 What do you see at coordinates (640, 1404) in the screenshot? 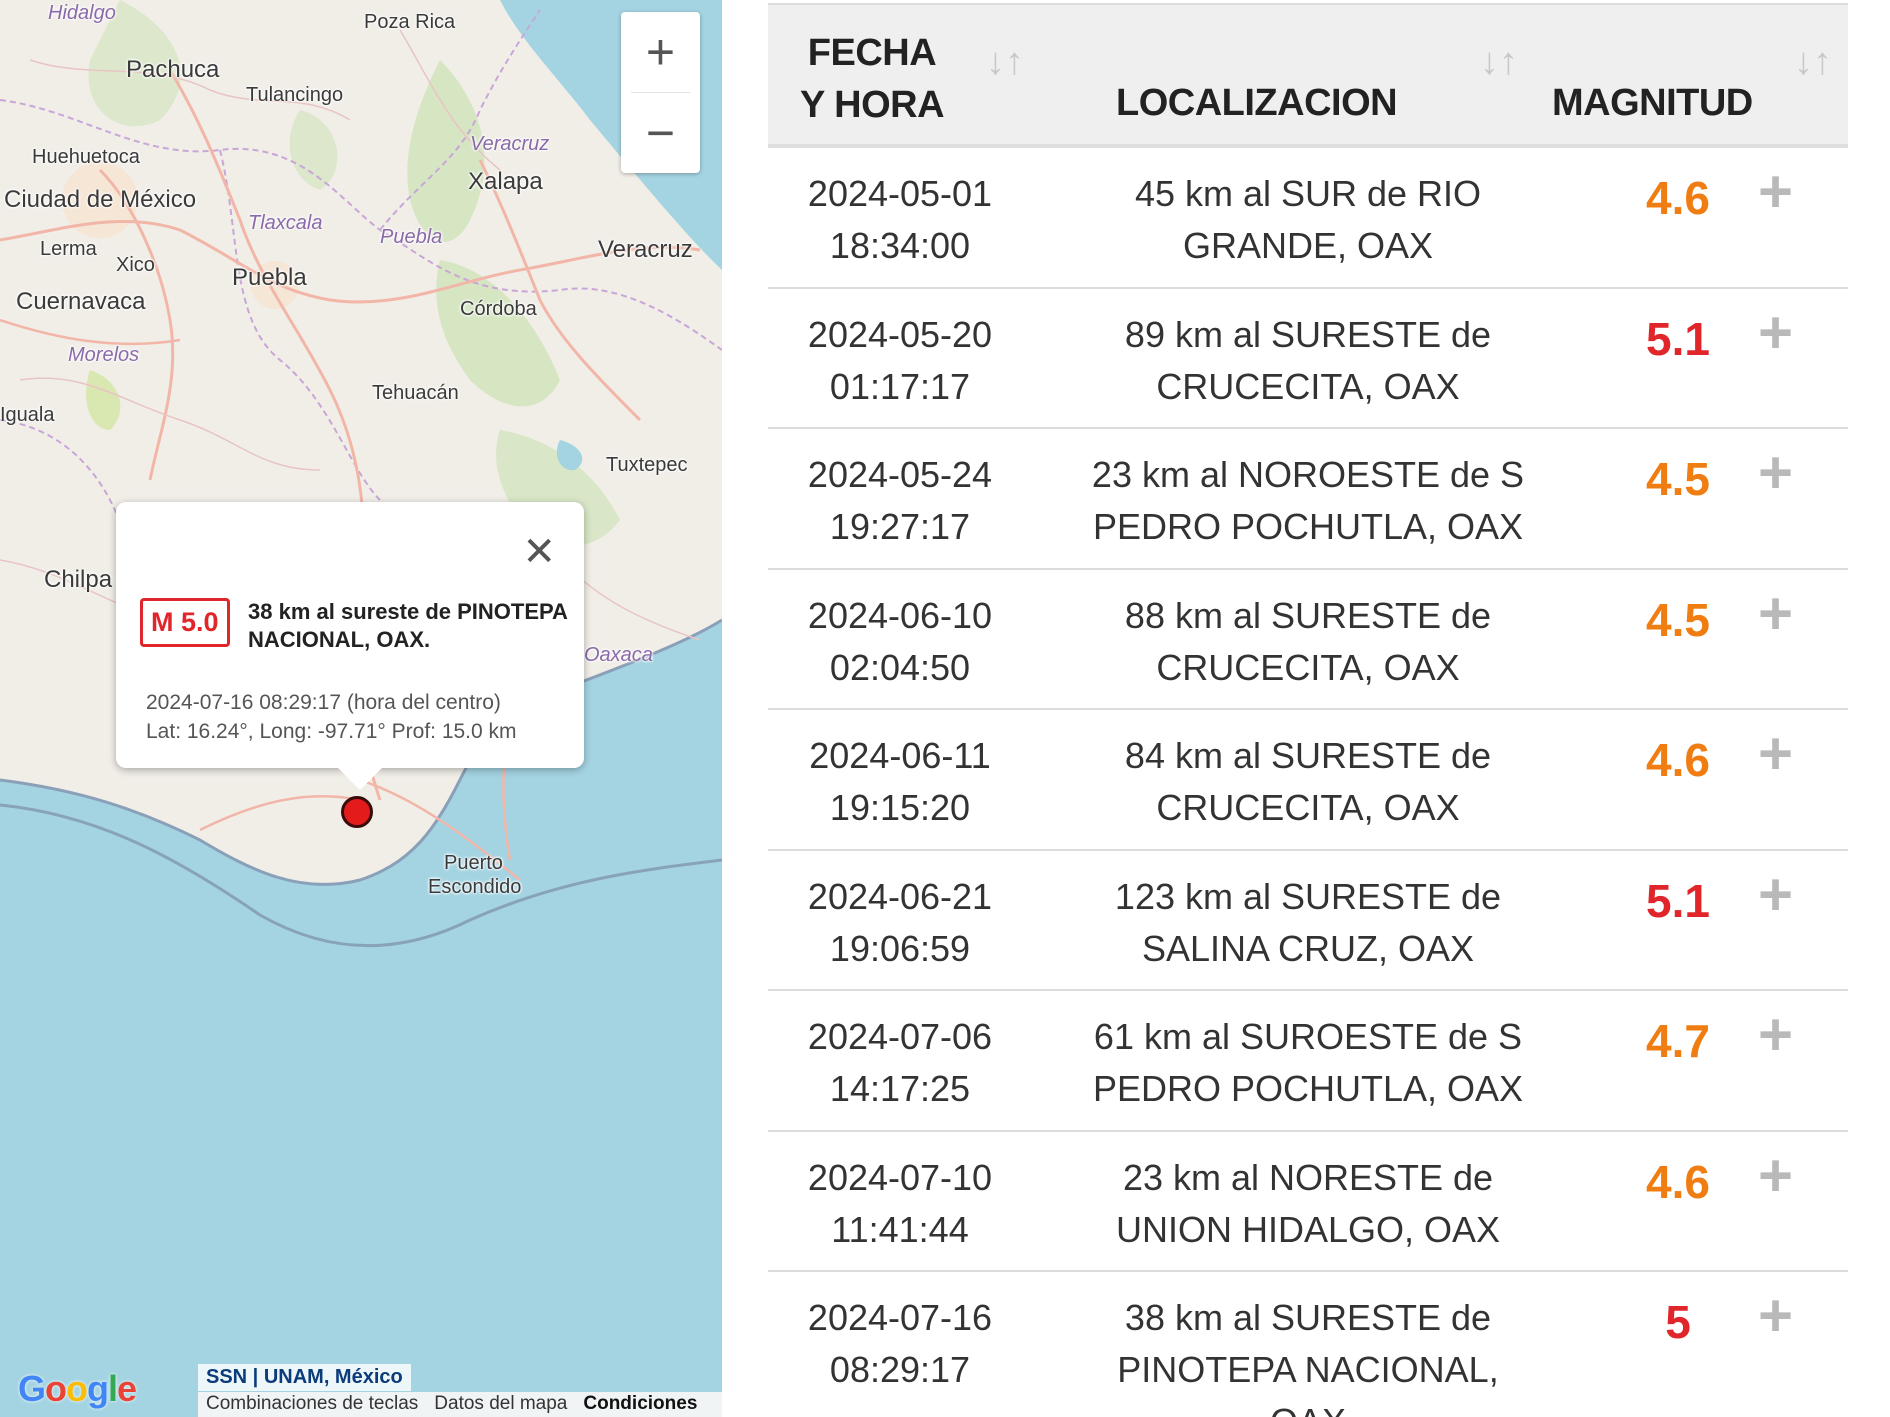
I see `terms-link: Condiciones` at bounding box center [640, 1404].